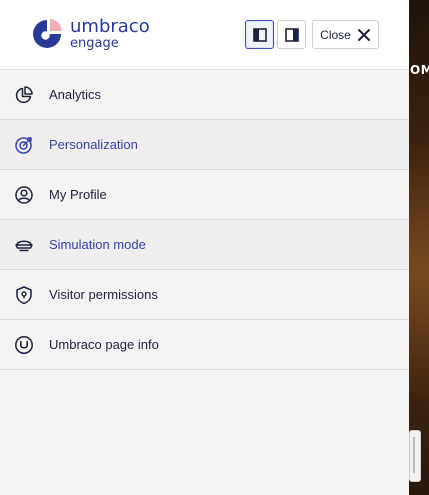  Describe the element at coordinates (24, 195) in the screenshot. I see `user-circle-icon` at that location.